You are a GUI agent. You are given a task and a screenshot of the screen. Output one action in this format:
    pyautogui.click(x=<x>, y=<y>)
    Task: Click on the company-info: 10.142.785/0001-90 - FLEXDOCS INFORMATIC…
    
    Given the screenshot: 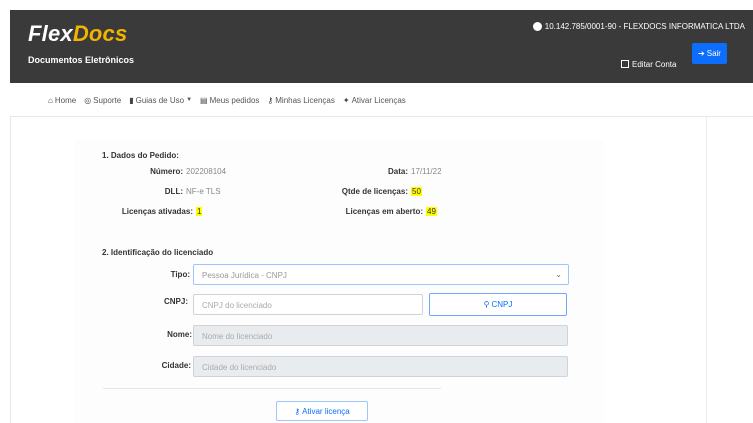 What is the action you would take?
    pyautogui.click(x=638, y=26)
    